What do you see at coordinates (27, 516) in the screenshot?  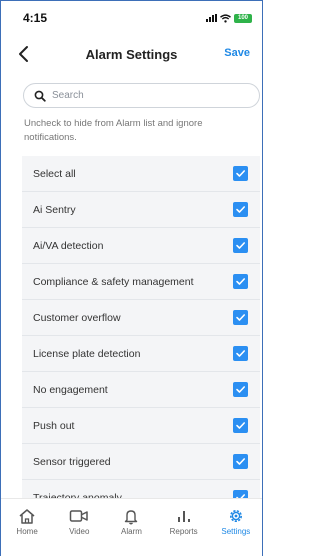 I see `home-icon` at bounding box center [27, 516].